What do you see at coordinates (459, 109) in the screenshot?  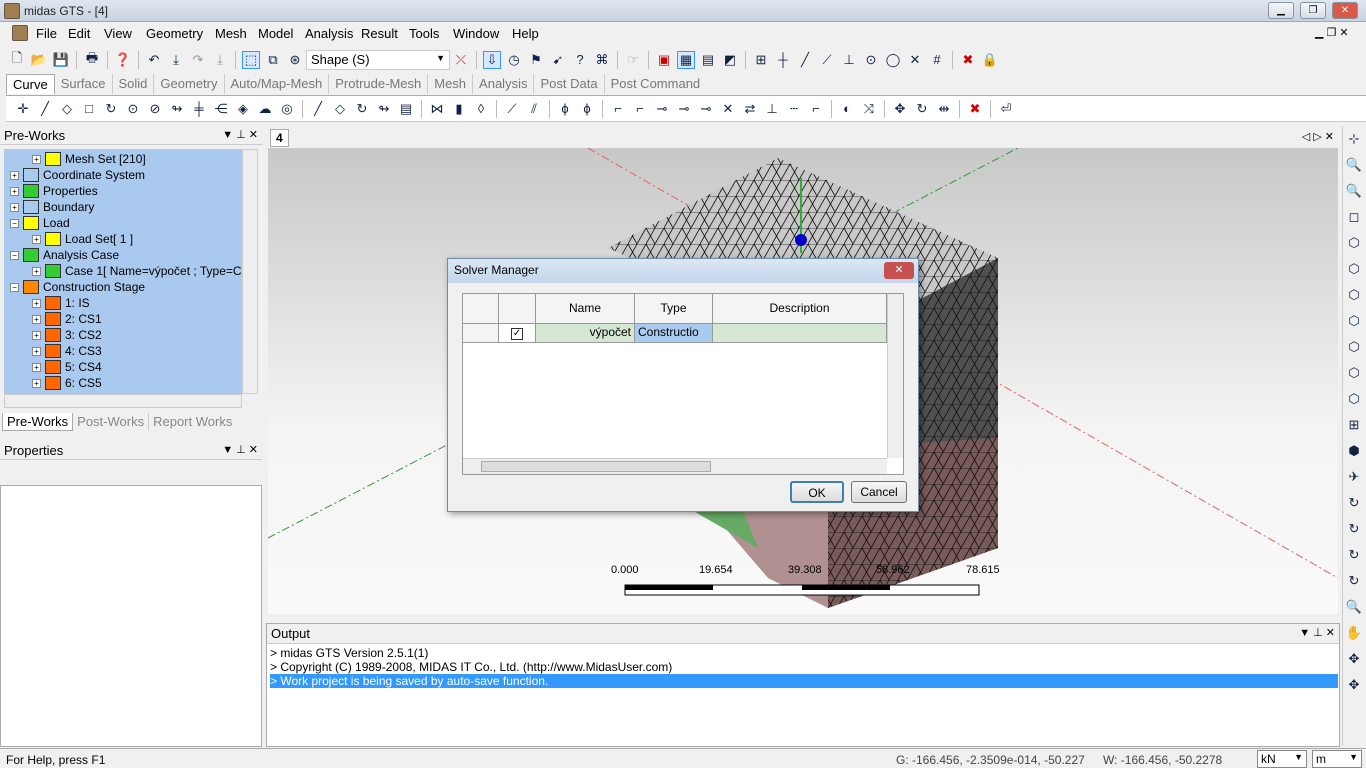 I see `curve-tool-icon: ▮` at bounding box center [459, 109].